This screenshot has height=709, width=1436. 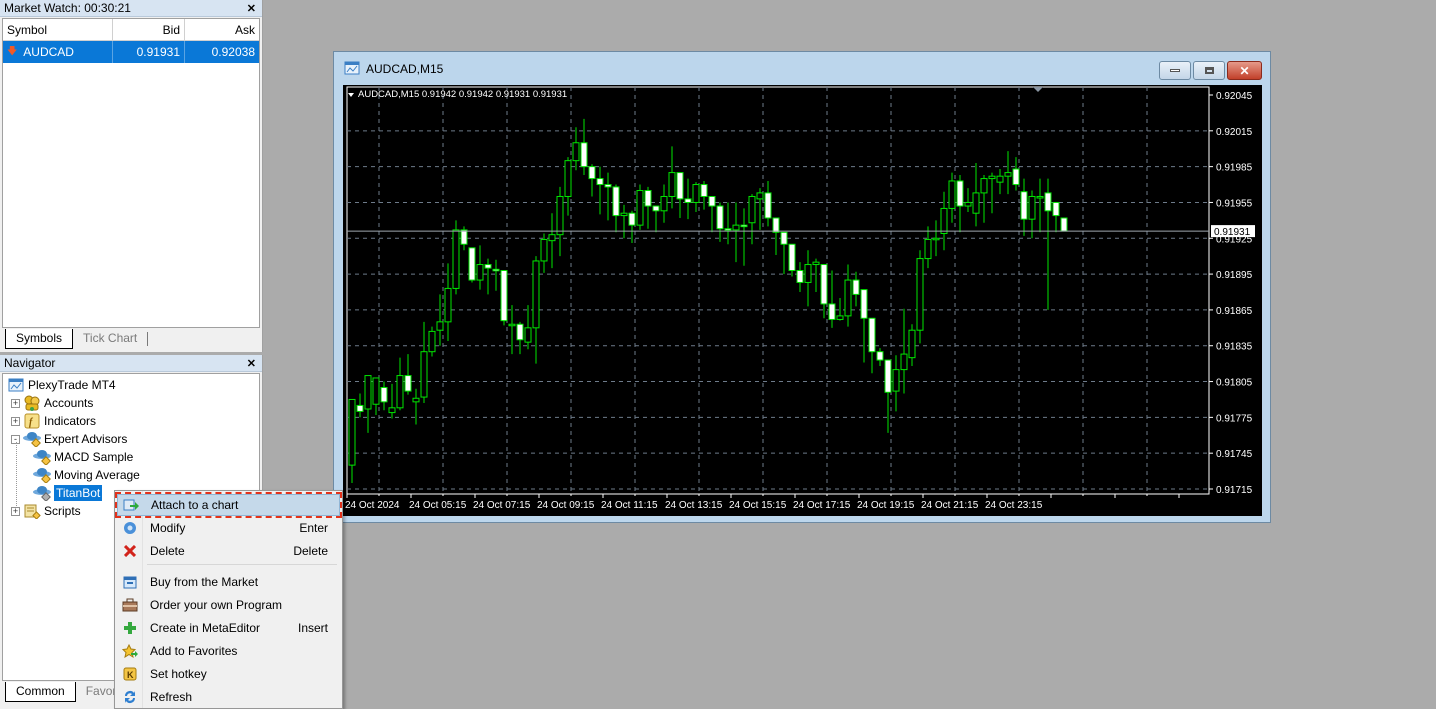 I want to click on delete-icon, so click(x=130, y=551).